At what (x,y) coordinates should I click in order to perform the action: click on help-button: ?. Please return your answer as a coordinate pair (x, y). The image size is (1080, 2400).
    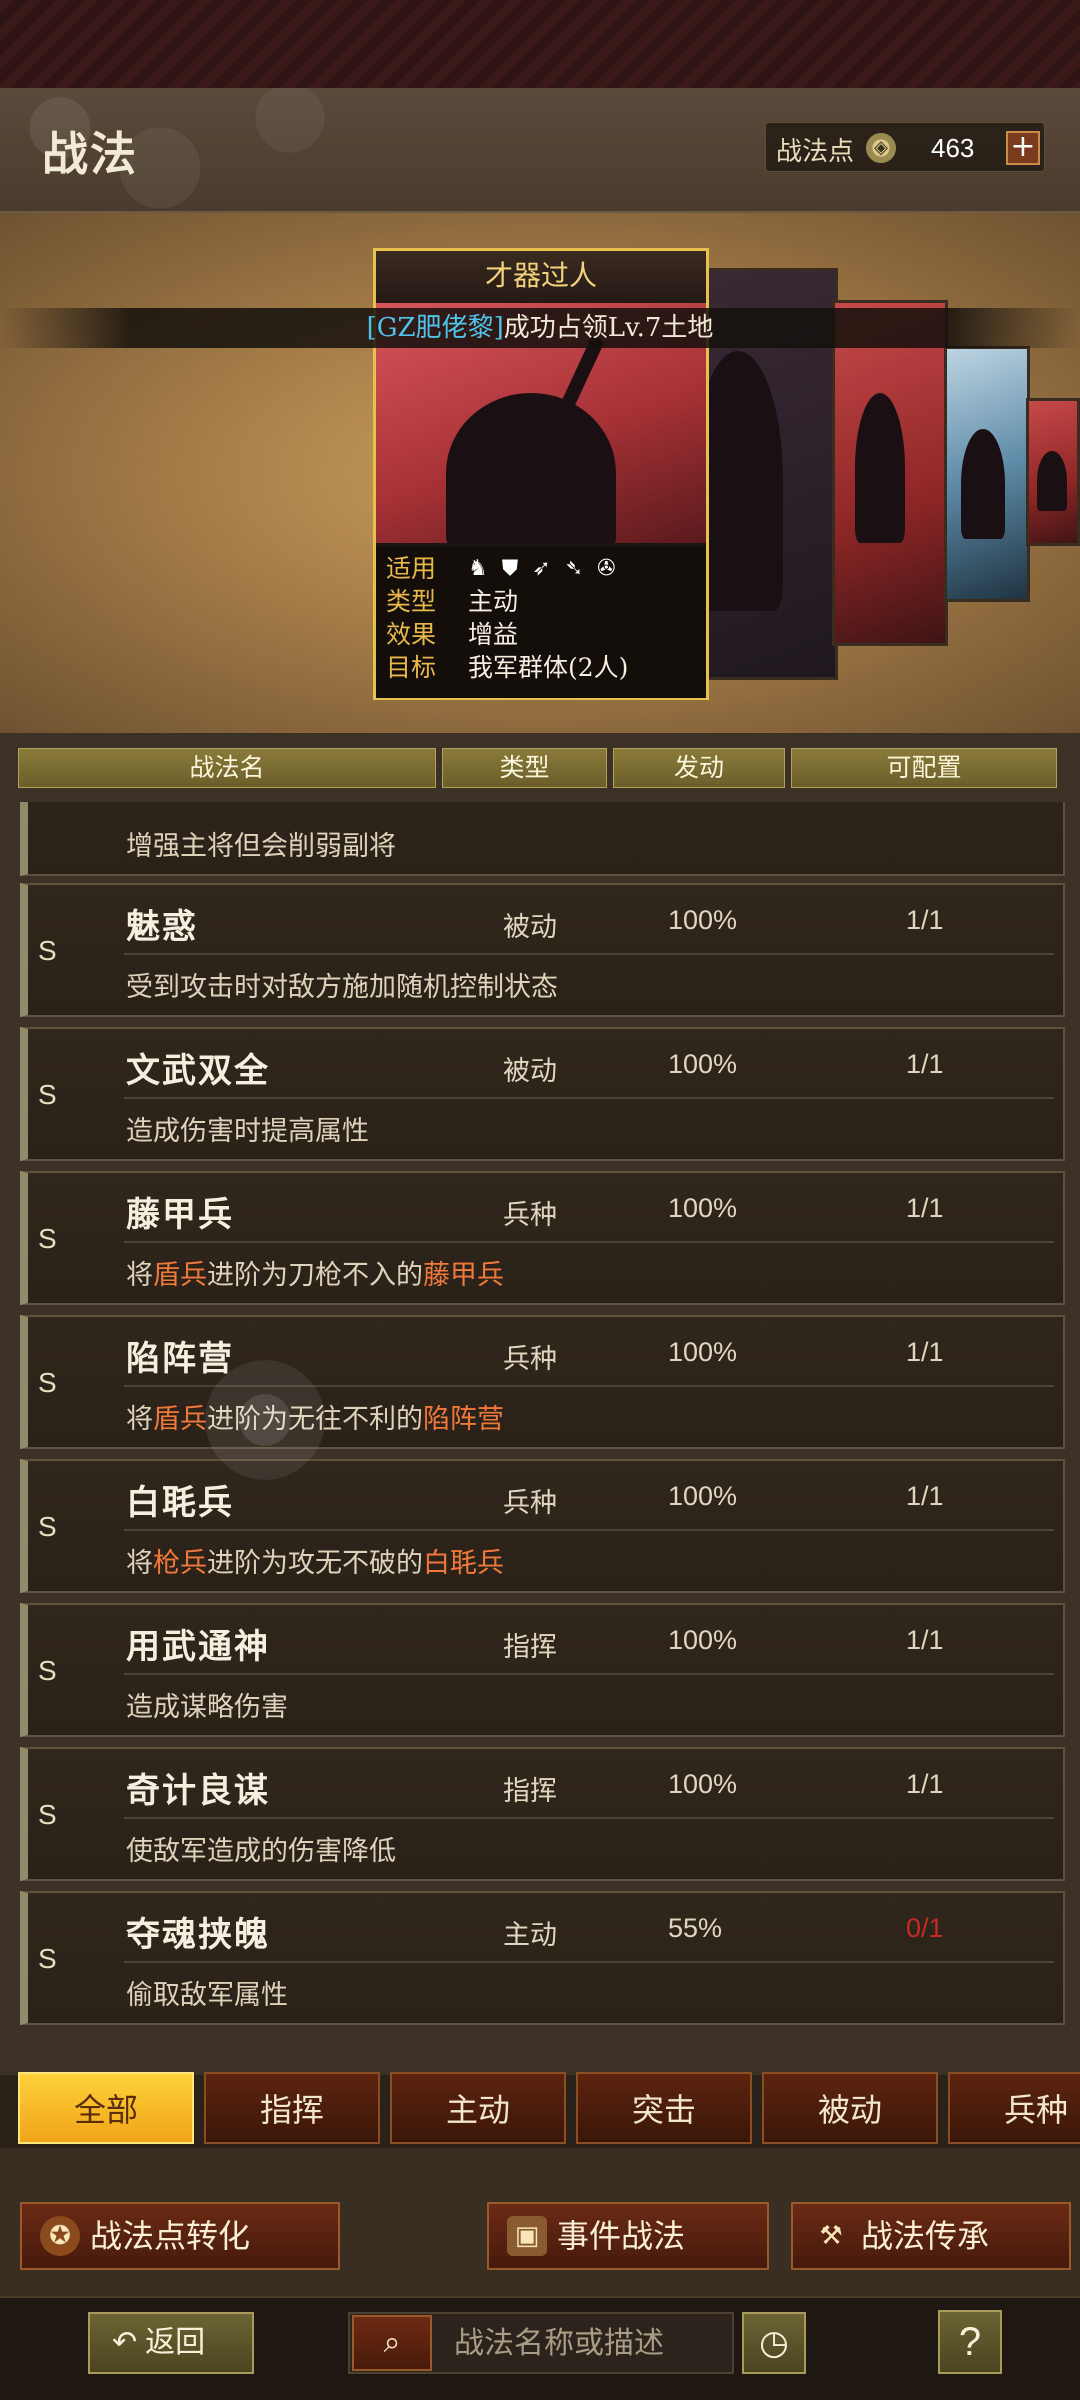
    Looking at the image, I should click on (970, 2342).